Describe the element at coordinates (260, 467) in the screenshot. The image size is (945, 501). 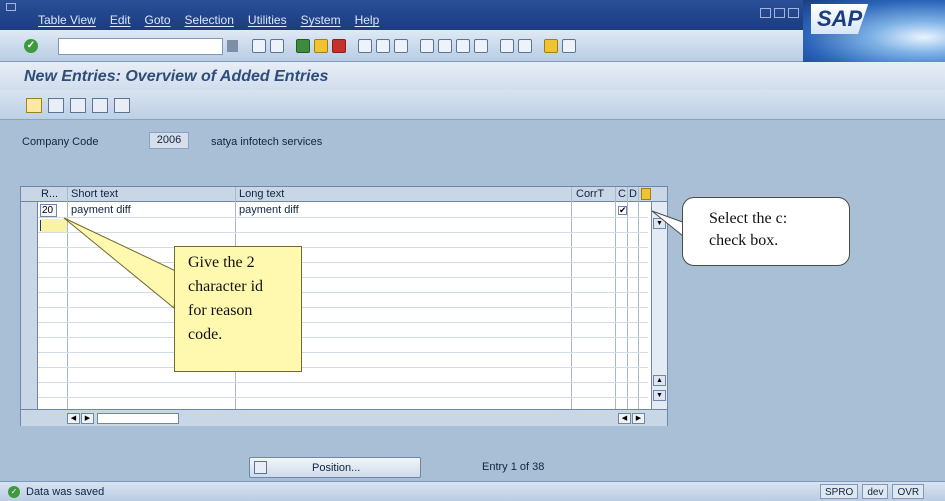
I see `position-icon` at that location.